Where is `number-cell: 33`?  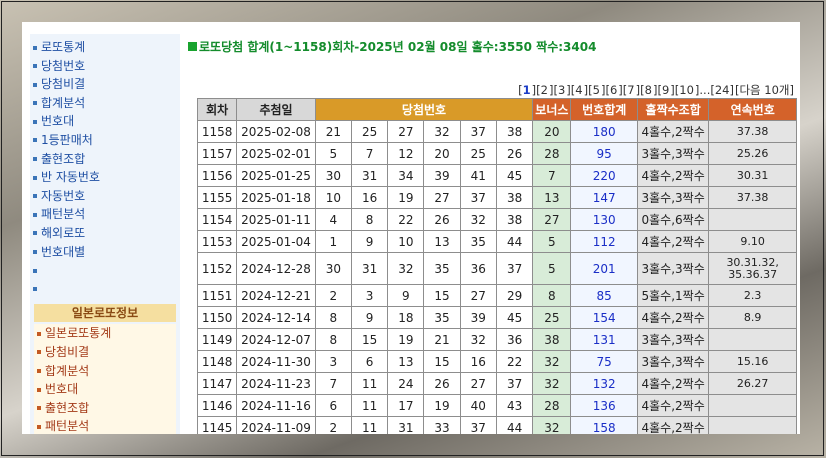 number-cell: 33 is located at coordinates (442, 425).